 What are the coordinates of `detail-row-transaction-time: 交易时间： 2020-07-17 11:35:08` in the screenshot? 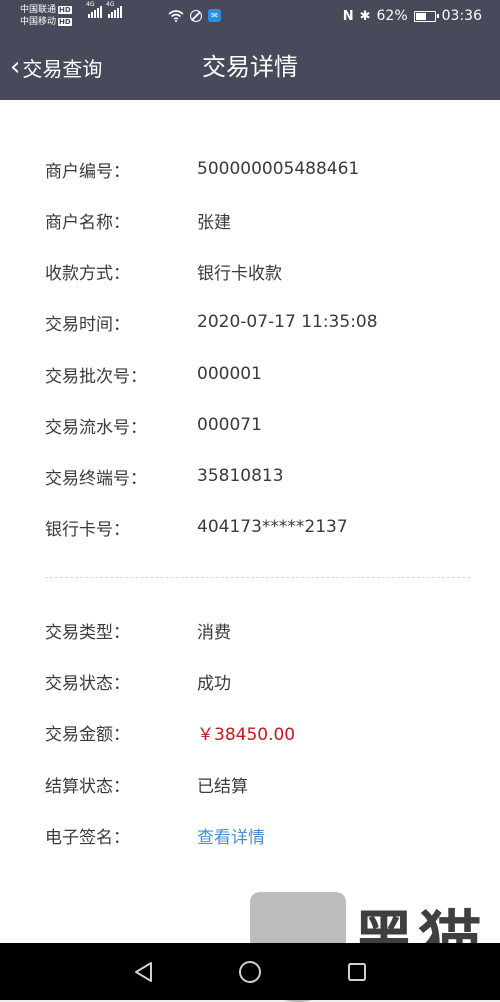 It's located at (211, 322).